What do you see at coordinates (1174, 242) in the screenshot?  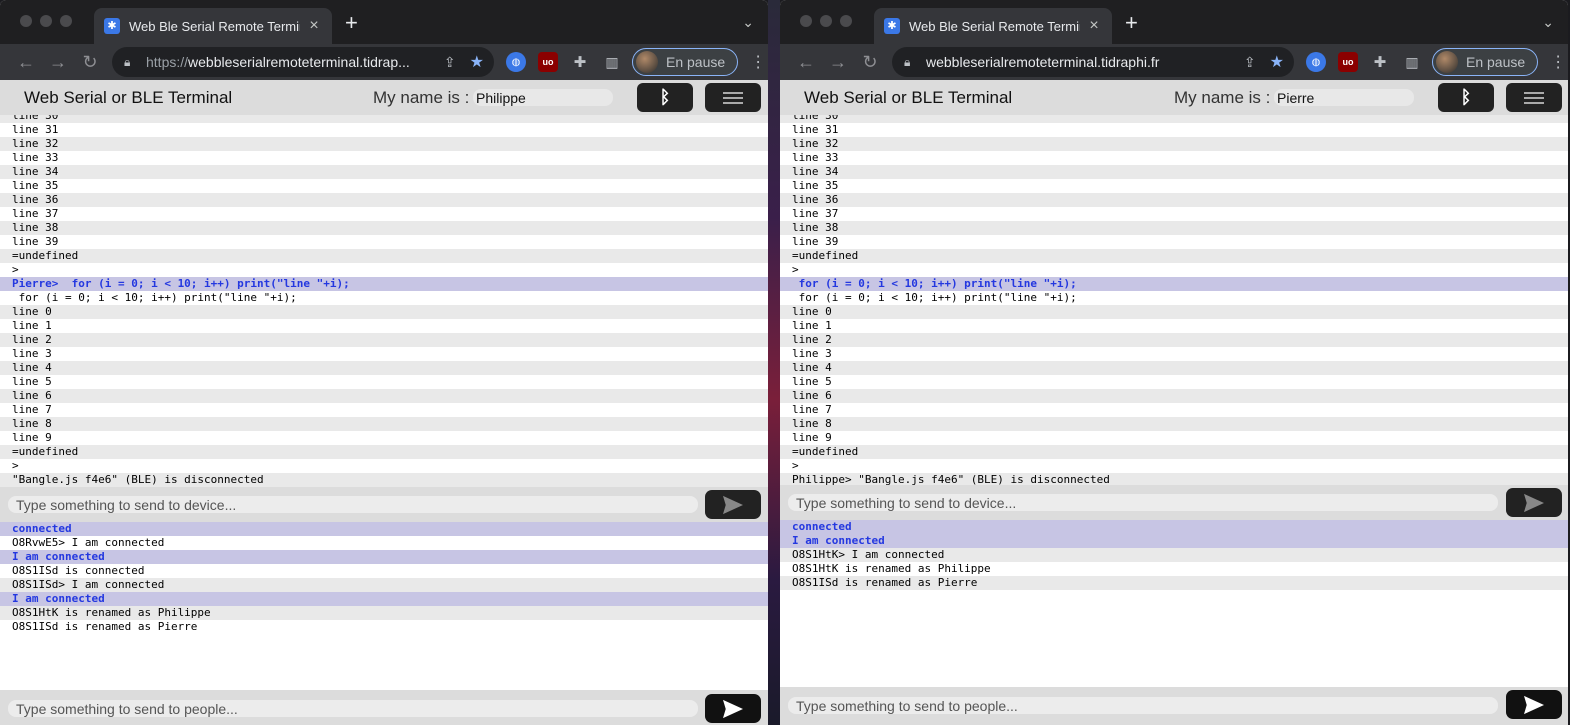 I see `log-line: line 39` at bounding box center [1174, 242].